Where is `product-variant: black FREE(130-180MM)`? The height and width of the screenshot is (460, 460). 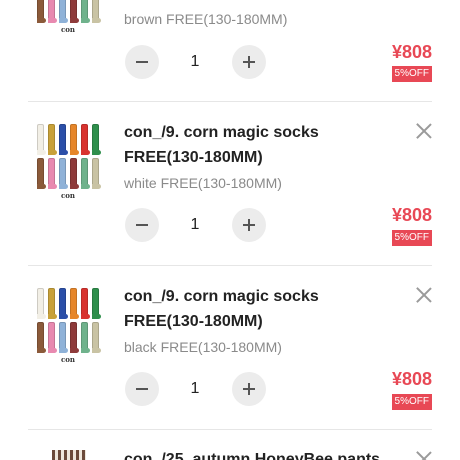
product-variant: black FREE(130-180MM) is located at coordinates (203, 347).